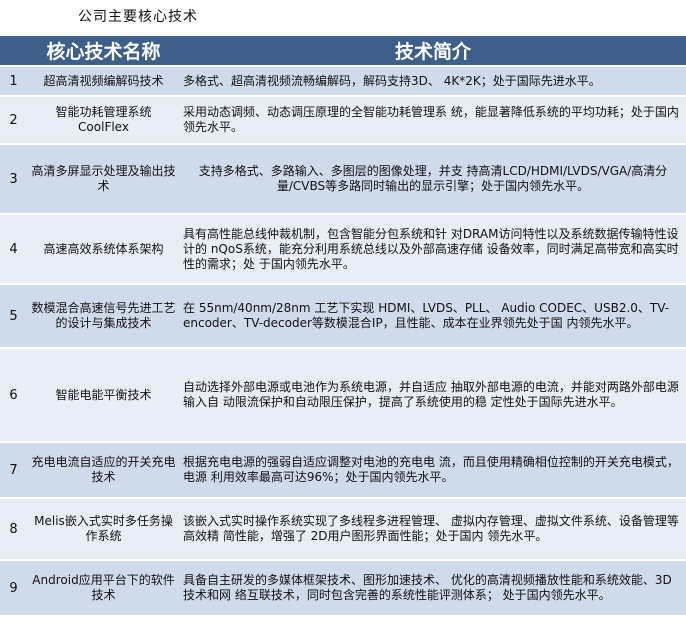 The width and height of the screenshot is (686, 633). What do you see at coordinates (13, 395) in the screenshot?
I see `row-num: 6` at bounding box center [13, 395].